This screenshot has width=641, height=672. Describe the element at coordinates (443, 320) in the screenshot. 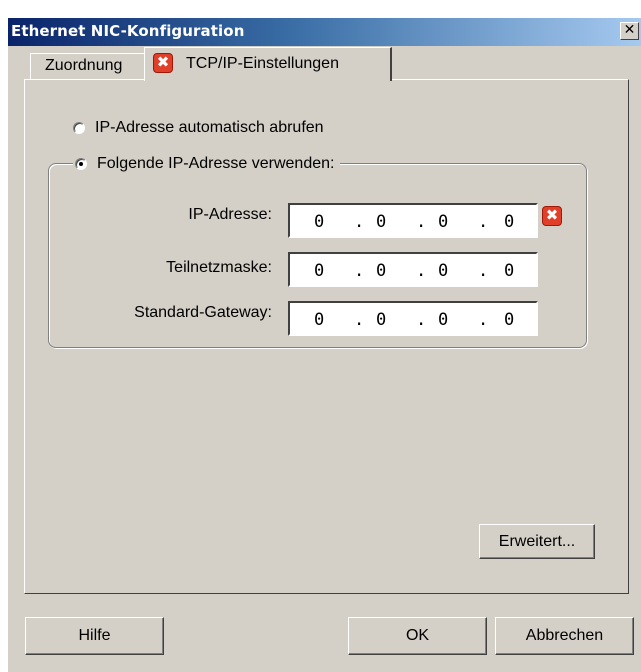

I see `gateway-octet-3: 0` at that location.